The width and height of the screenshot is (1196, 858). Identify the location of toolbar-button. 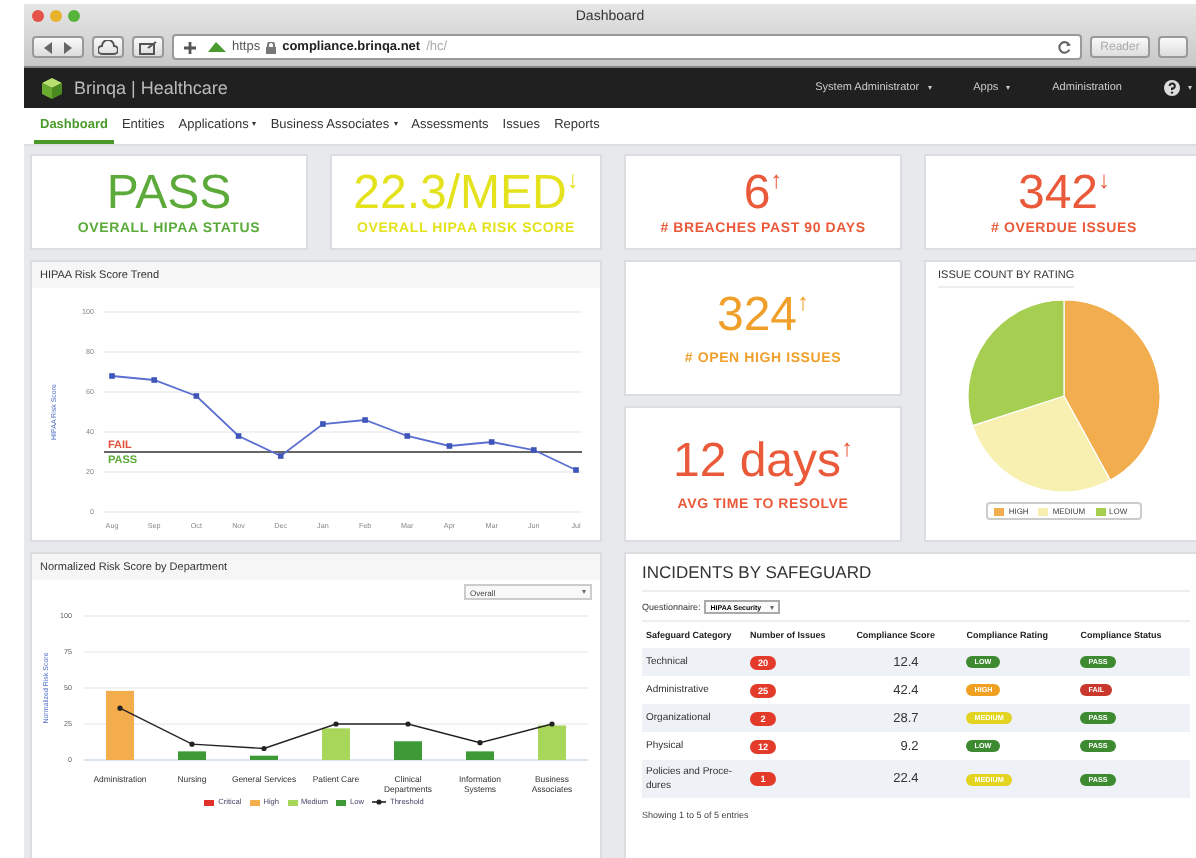
(1173, 47).